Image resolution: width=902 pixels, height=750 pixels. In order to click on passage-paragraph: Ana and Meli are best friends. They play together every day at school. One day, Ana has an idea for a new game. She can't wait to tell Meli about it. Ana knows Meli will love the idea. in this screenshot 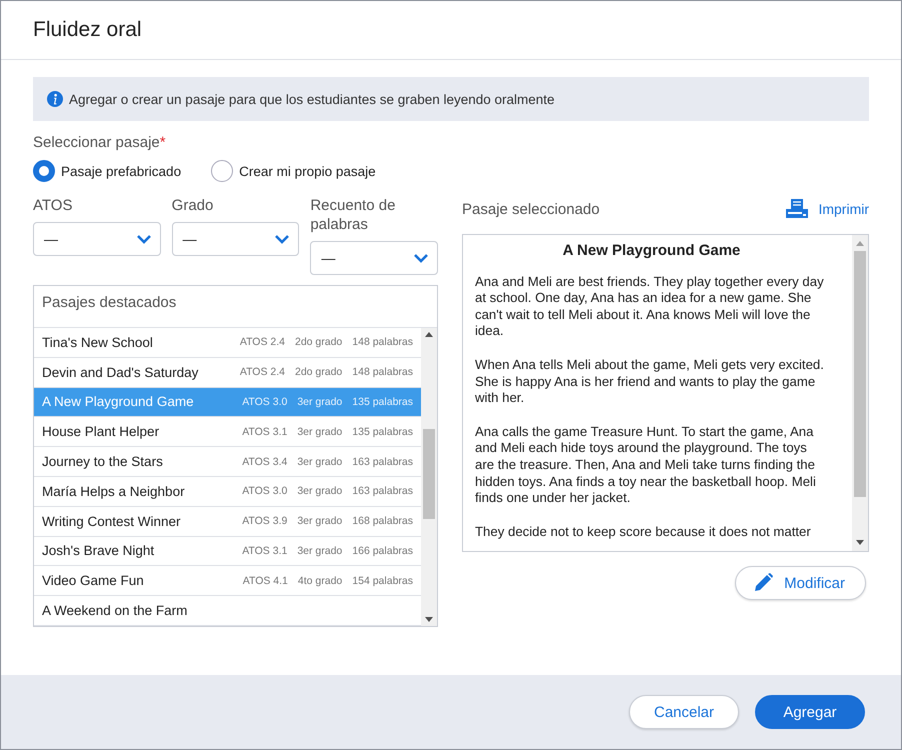, I will do `click(650, 307)`.